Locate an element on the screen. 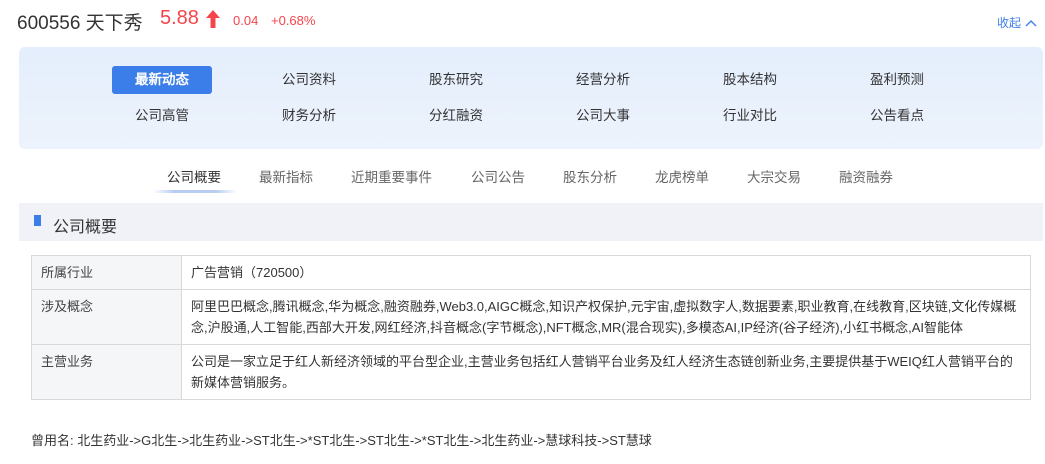 The image size is (1045, 464). row-value: 广告营销（720500） is located at coordinates (606, 272).